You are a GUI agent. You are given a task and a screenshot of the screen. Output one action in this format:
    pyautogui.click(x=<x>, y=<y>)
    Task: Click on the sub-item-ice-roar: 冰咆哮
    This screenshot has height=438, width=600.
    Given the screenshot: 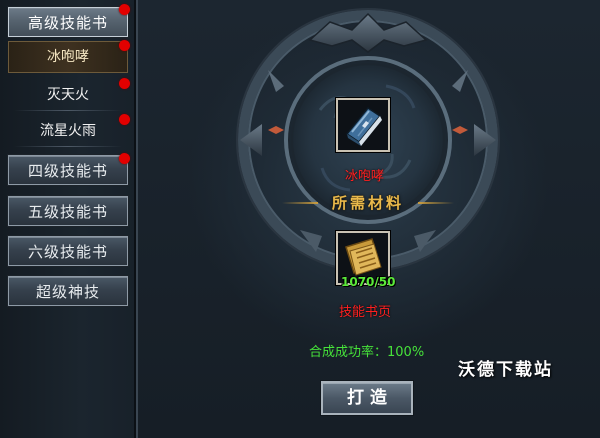 What is the action you would take?
    pyautogui.click(x=68, y=57)
    